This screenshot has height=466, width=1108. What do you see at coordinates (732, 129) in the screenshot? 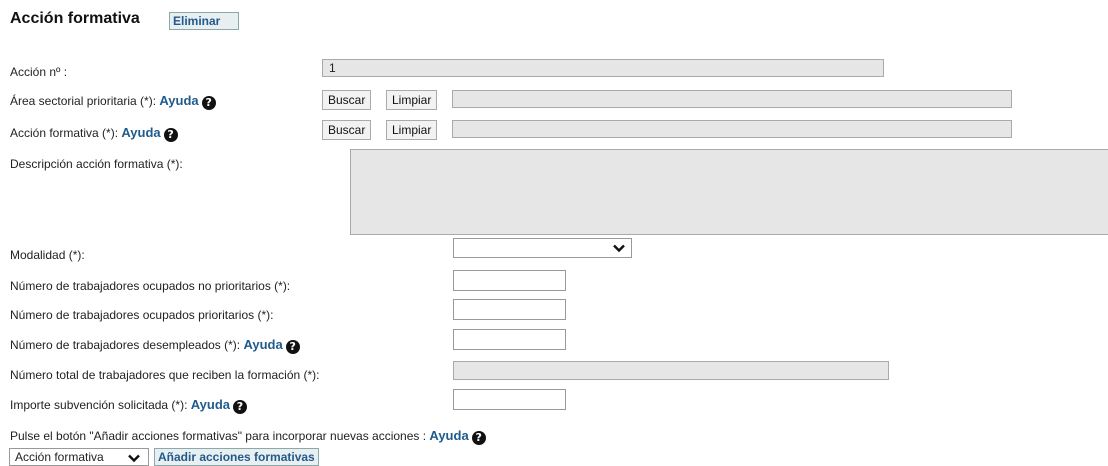
I see `accion-field` at bounding box center [732, 129].